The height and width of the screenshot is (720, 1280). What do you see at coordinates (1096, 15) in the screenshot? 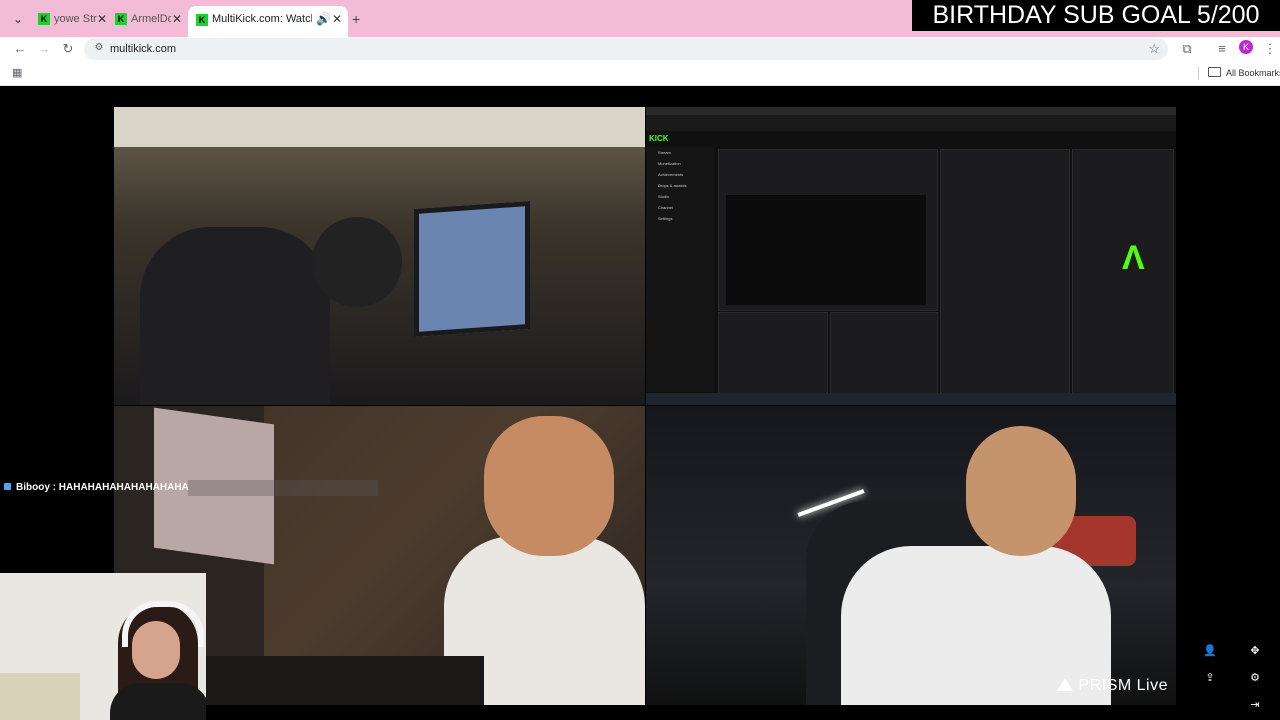
I see `sub-goal-overlay: BIRTHDAY SUB GOAL 5/200` at bounding box center [1096, 15].